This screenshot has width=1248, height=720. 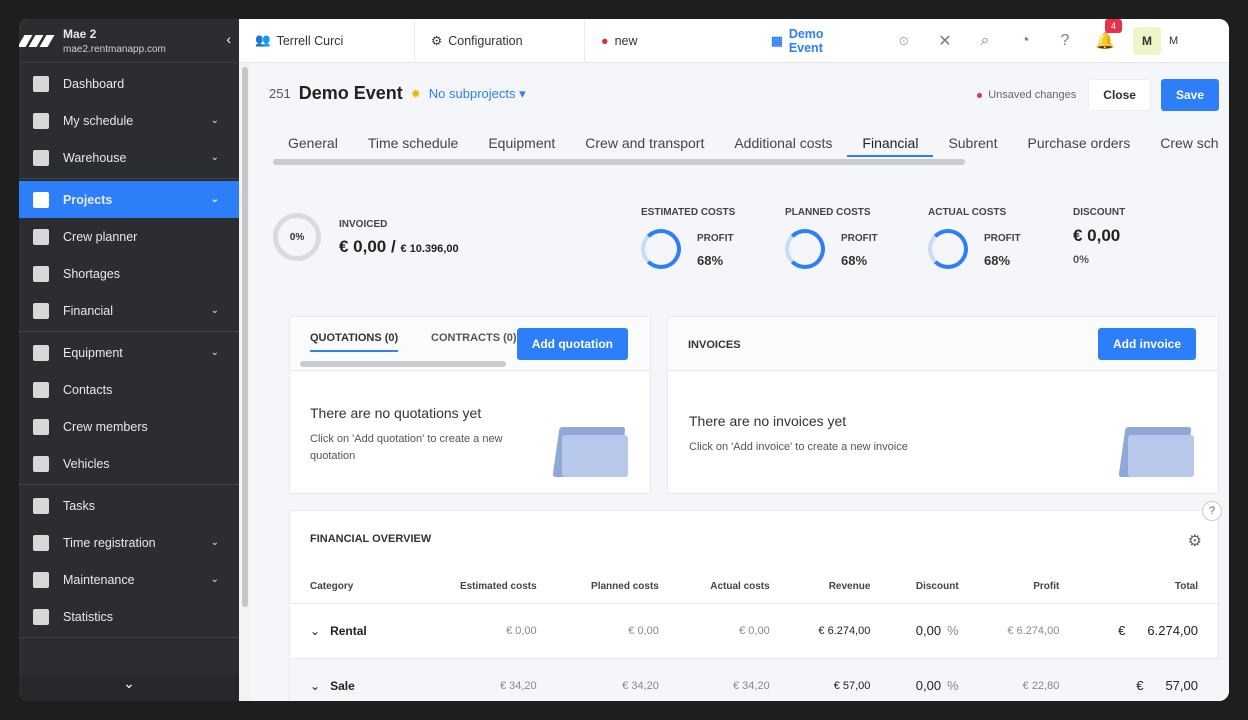 I want to click on tab-quotations: QUOTATIONS (0), so click(x=354, y=342).